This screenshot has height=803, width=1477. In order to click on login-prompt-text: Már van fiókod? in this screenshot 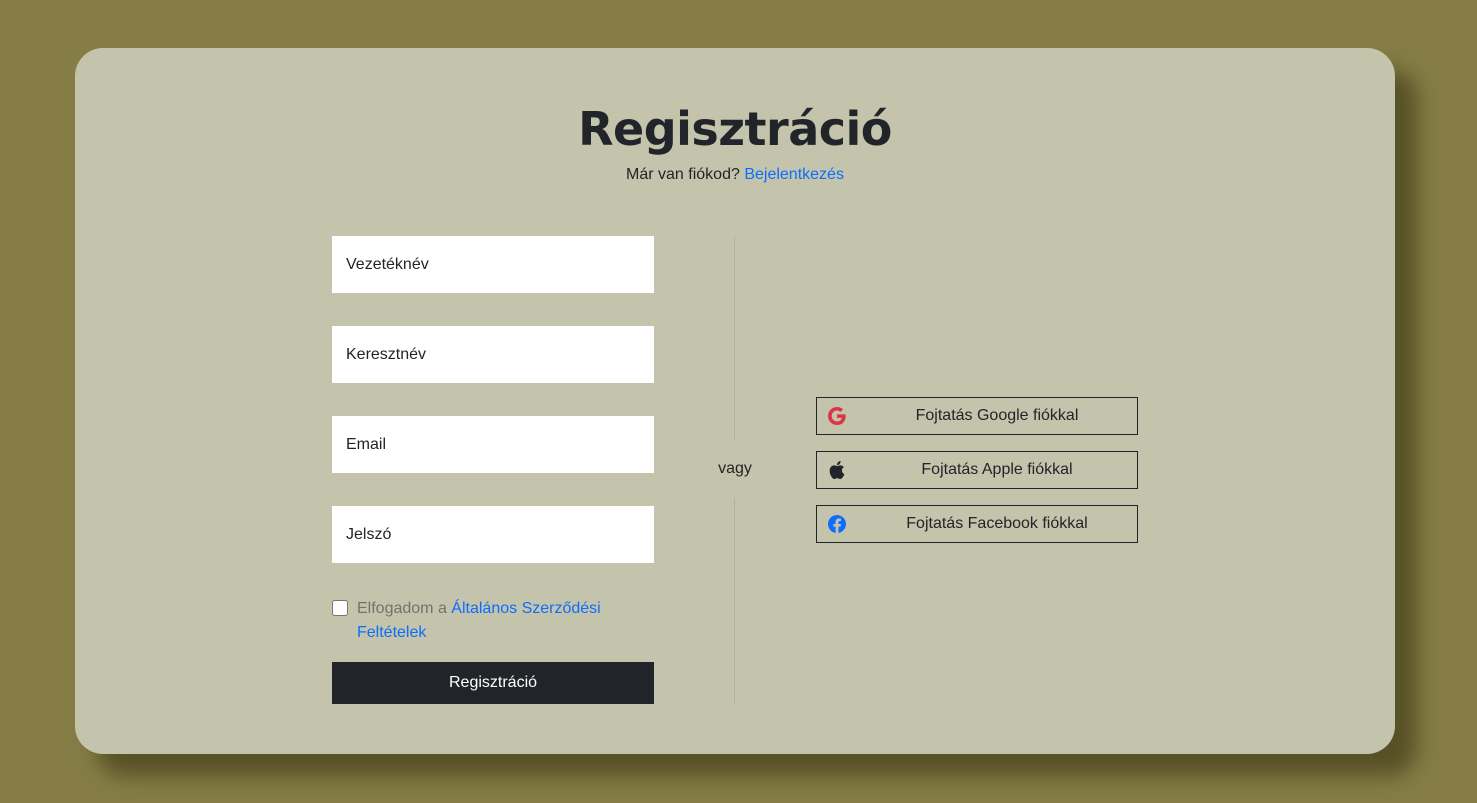, I will do `click(683, 174)`.